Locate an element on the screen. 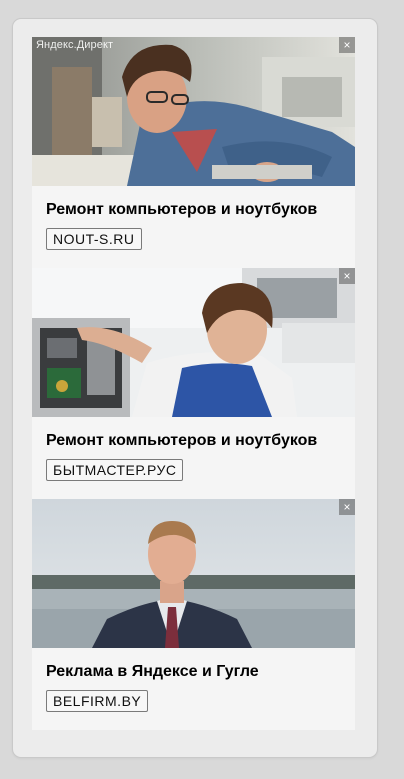 This screenshot has width=404, height=779. ad-domain-link: БЫТМАСТЕР.РУС is located at coordinates (115, 470).